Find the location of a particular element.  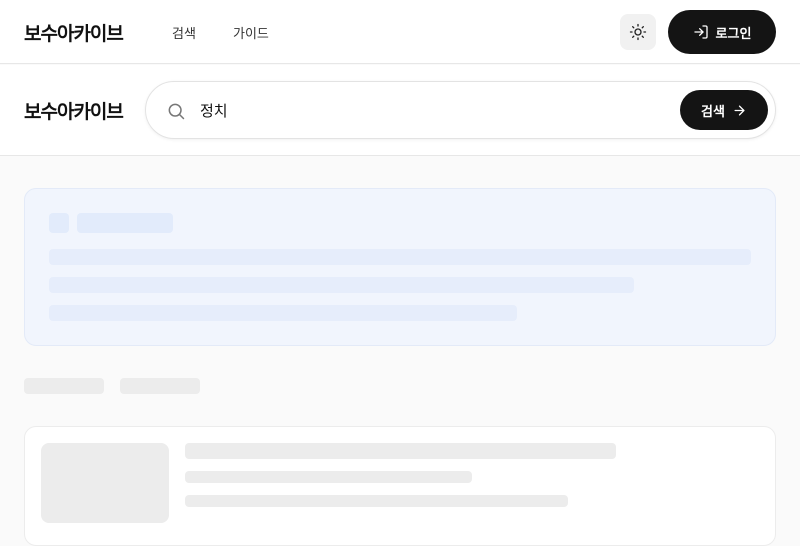

login-button: 로그인 is located at coordinates (722, 32).